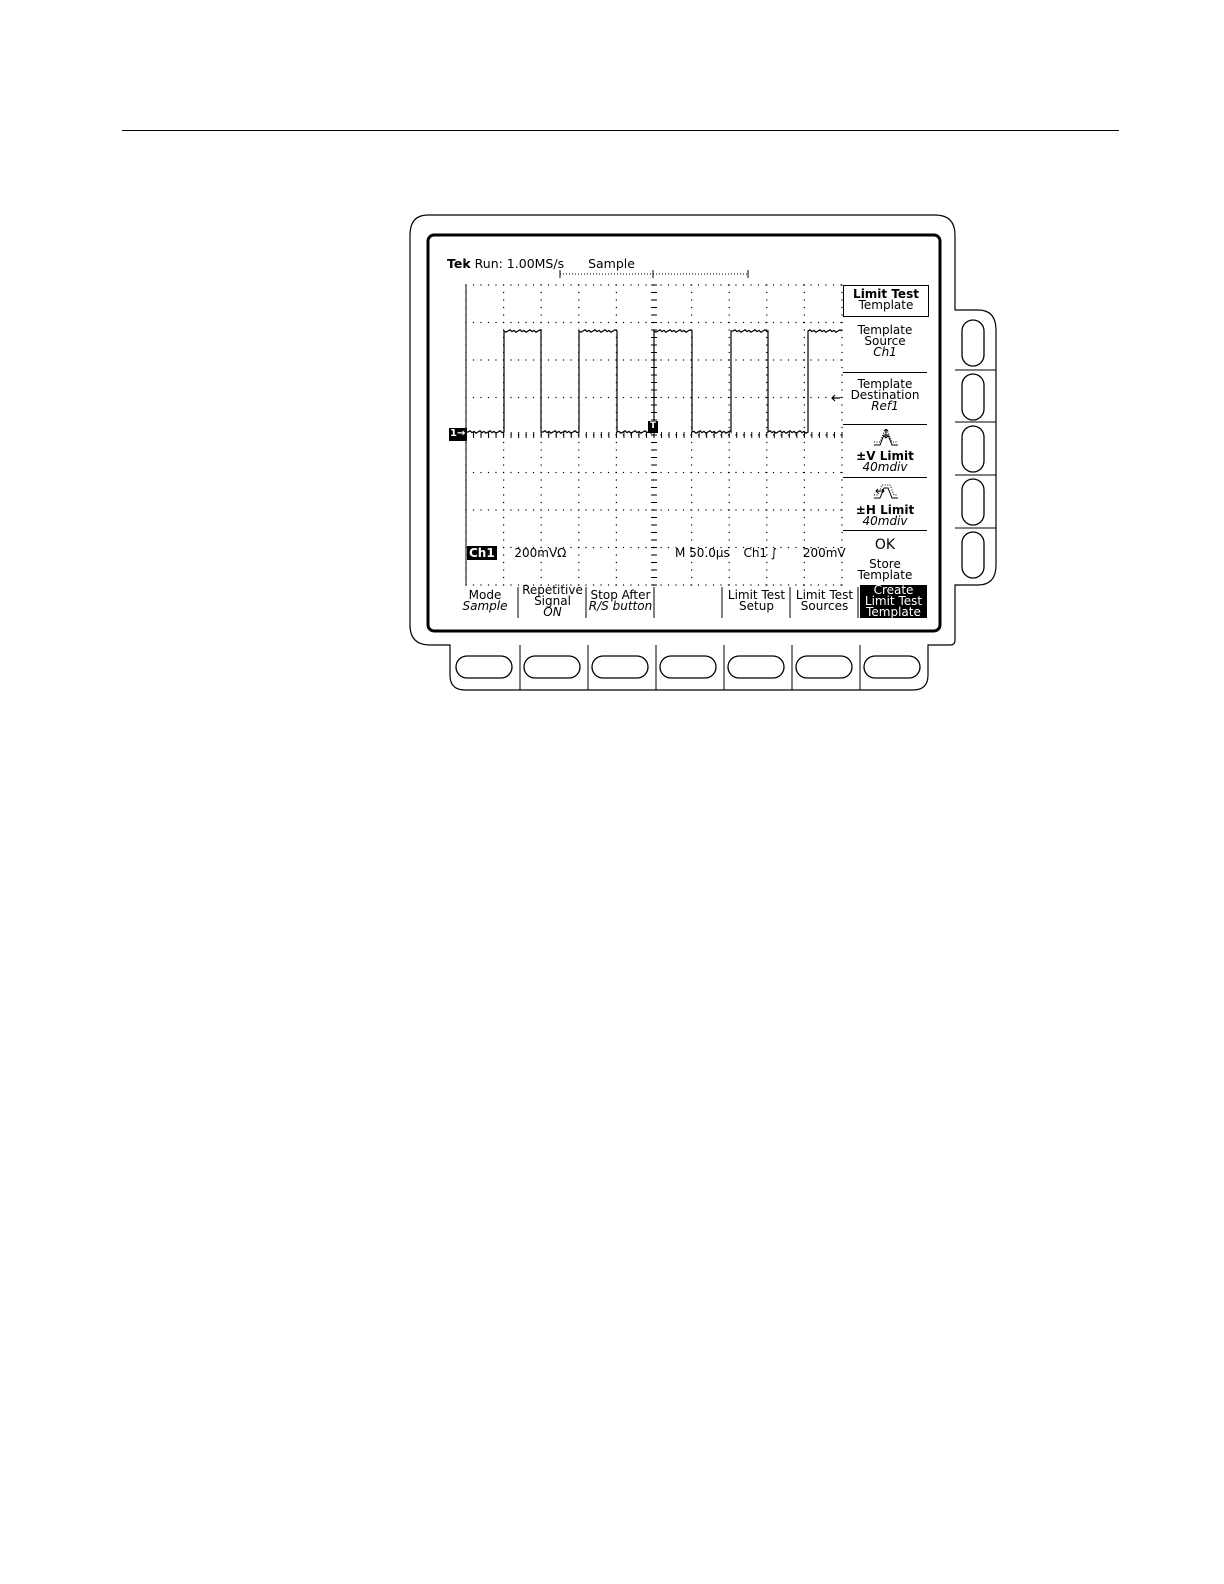 The image size is (1224, 1584). I want to click on repetitive-value: ON, so click(552, 612).